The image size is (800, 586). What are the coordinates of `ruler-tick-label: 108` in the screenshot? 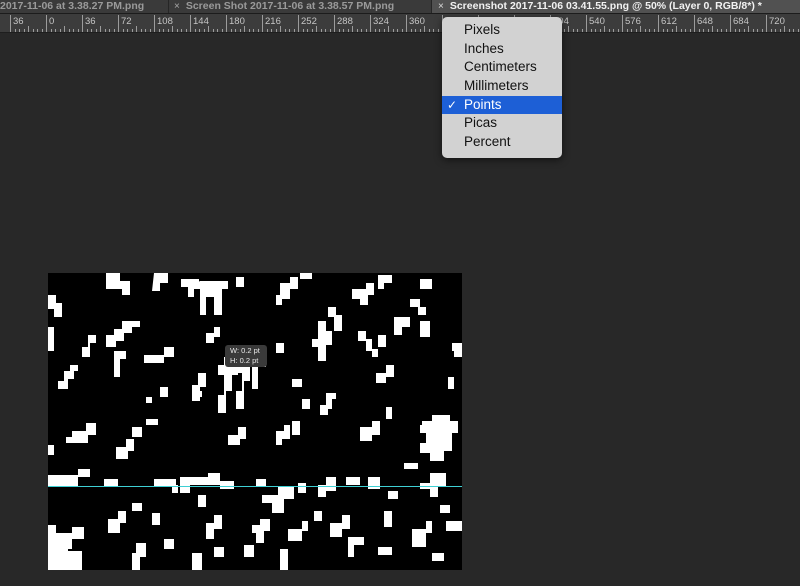 It's located at (165, 21).